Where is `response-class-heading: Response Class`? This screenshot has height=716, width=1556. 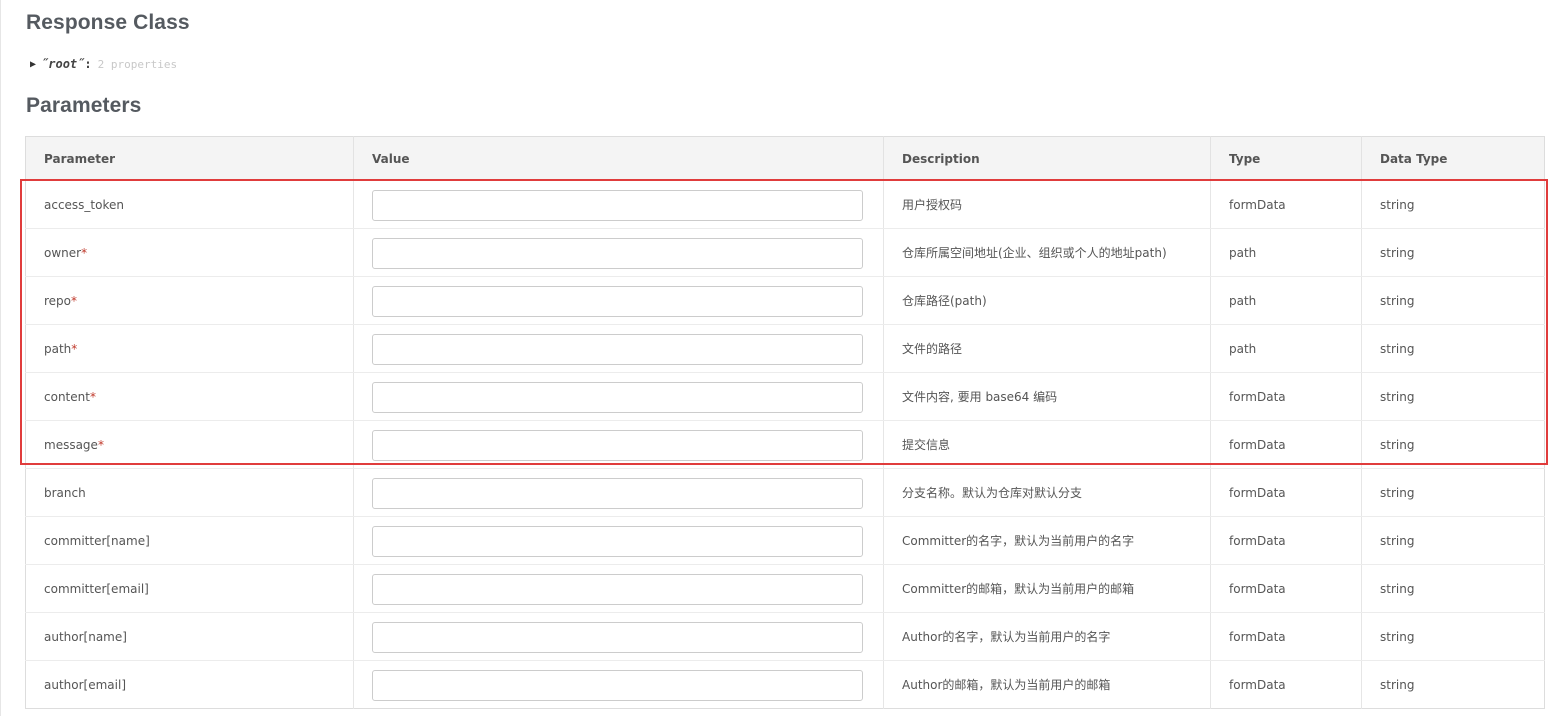
response-class-heading: Response Class is located at coordinates (108, 22).